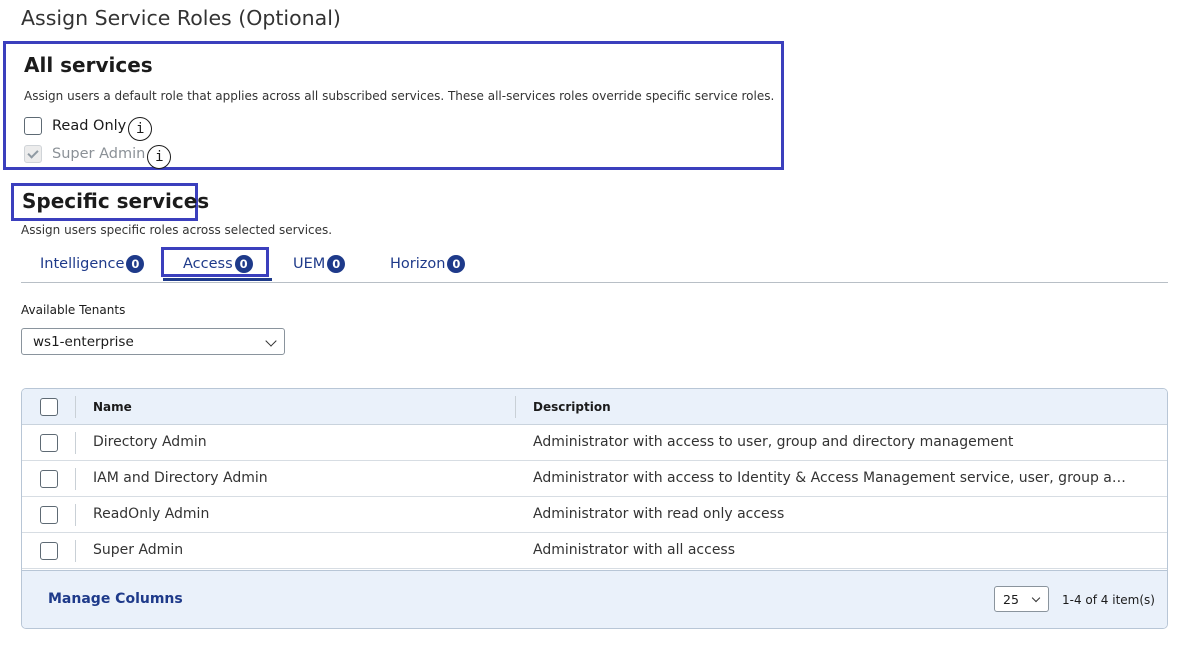  What do you see at coordinates (150, 442) in the screenshot?
I see `role-name: Directory Admin` at bounding box center [150, 442].